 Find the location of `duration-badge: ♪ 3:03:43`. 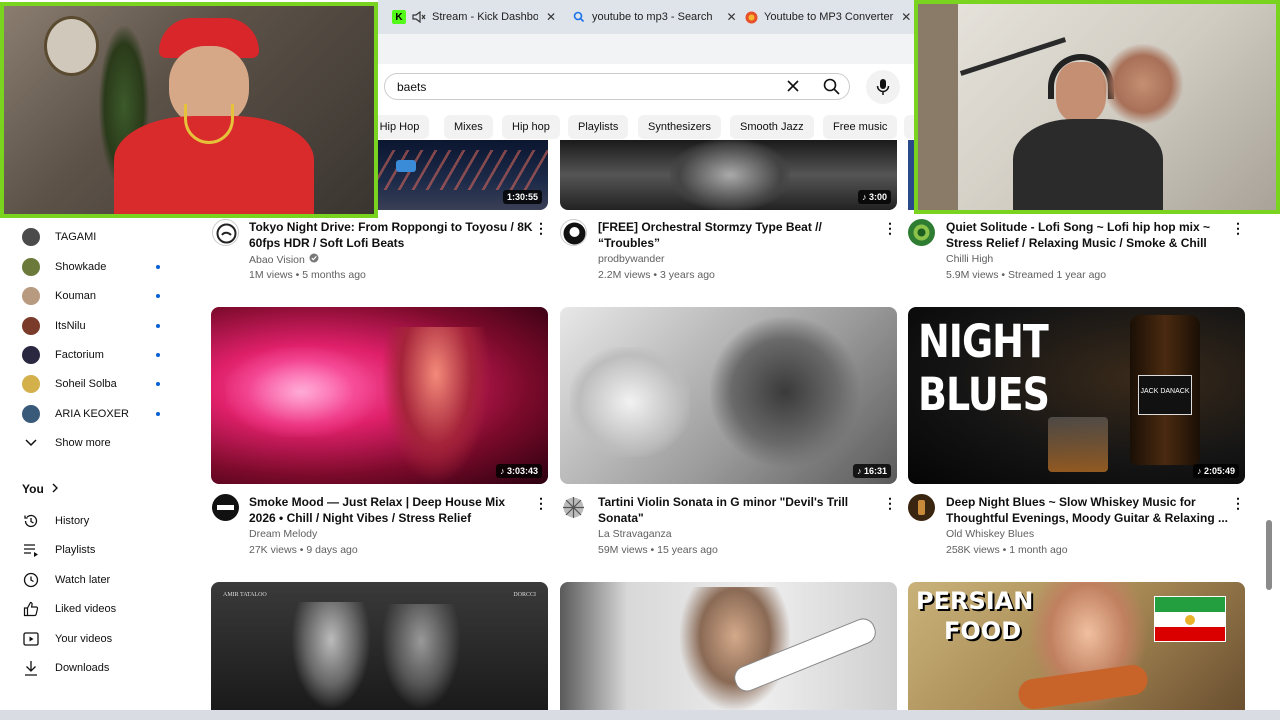

duration-badge: ♪ 3:03:43 is located at coordinates (518, 471).